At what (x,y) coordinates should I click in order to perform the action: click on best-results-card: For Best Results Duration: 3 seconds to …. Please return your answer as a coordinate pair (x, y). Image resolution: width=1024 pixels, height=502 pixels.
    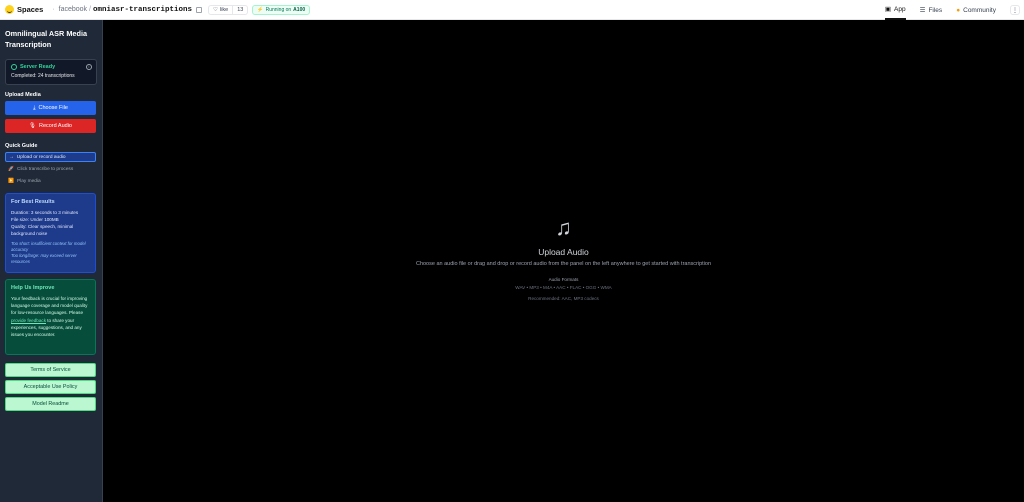
    Looking at the image, I should click on (50, 233).